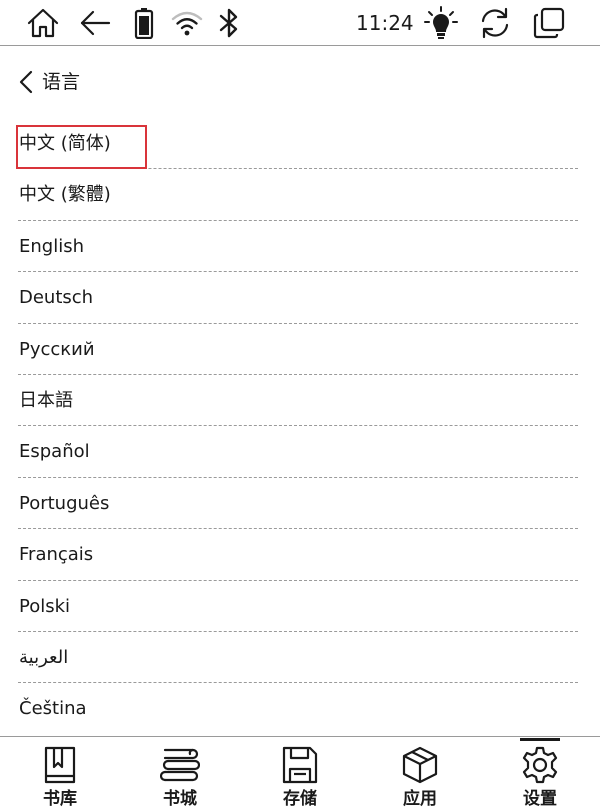 This screenshot has width=600, height=810. I want to click on nav-library: 书库, so click(60, 773).